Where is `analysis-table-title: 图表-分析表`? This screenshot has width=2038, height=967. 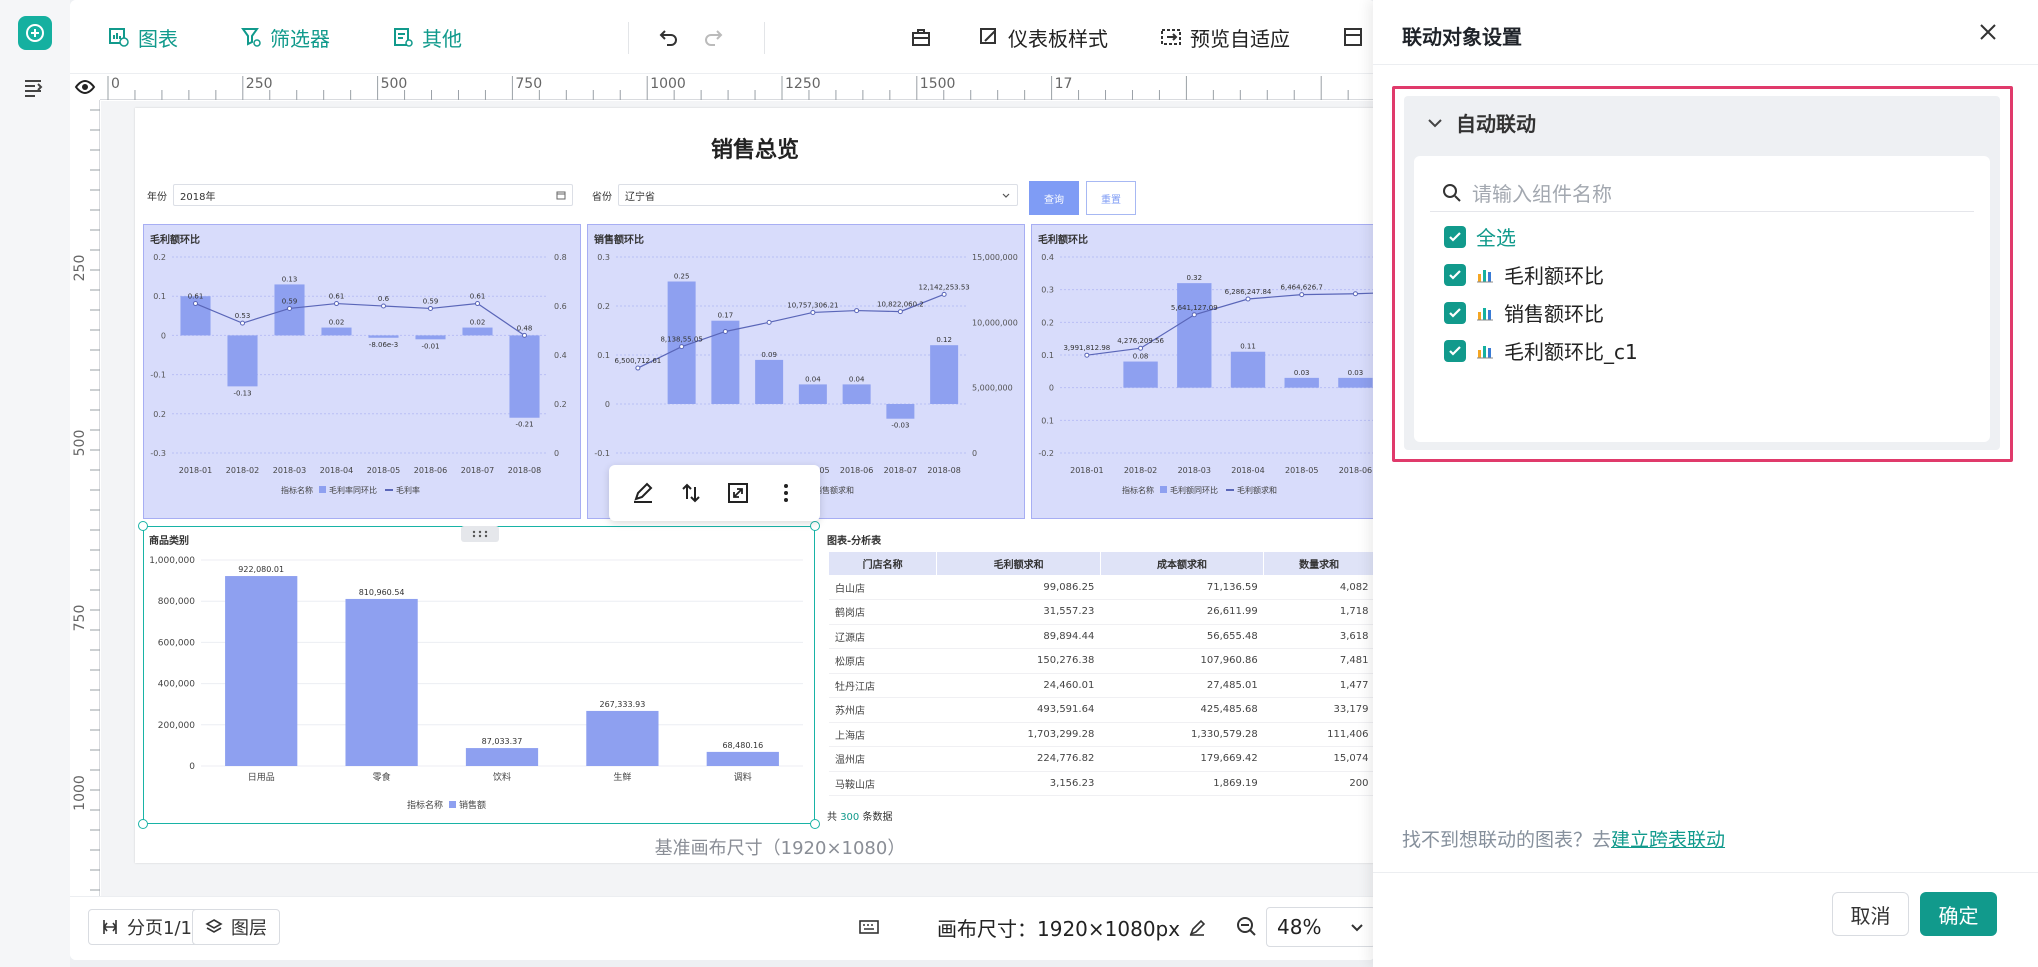 analysis-table-title: 图表-分析表 is located at coordinates (854, 541).